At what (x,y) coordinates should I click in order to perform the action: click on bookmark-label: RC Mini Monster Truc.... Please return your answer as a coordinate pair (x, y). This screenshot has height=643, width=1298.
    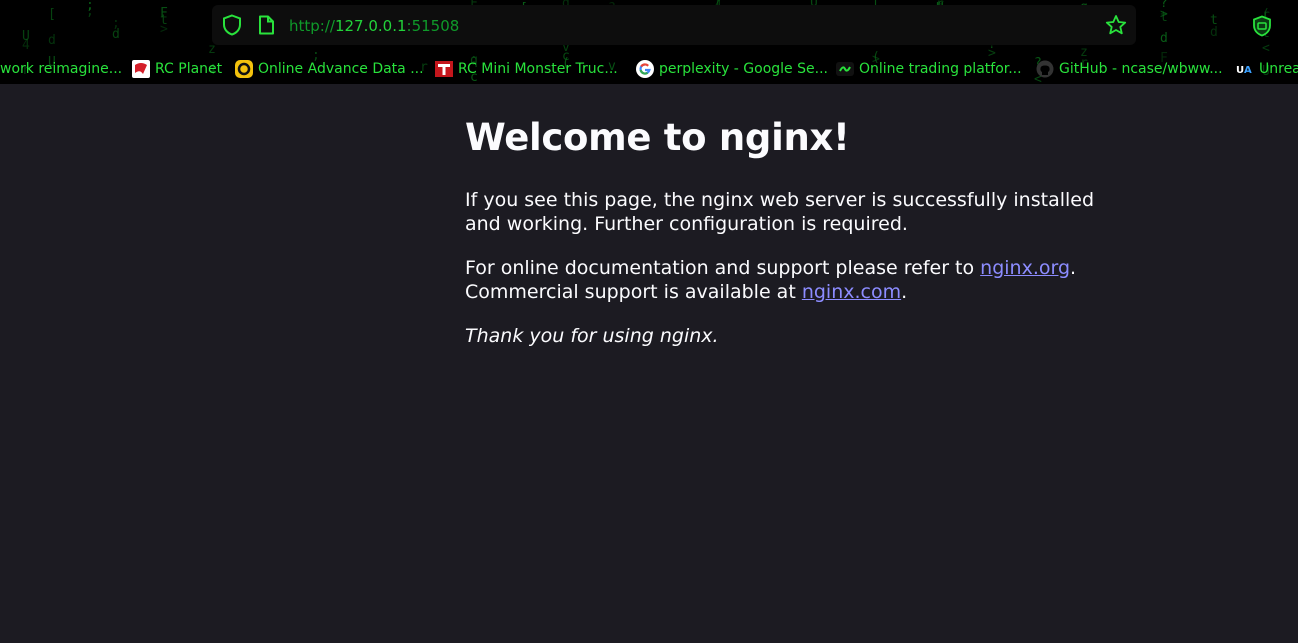
    Looking at the image, I should click on (538, 69).